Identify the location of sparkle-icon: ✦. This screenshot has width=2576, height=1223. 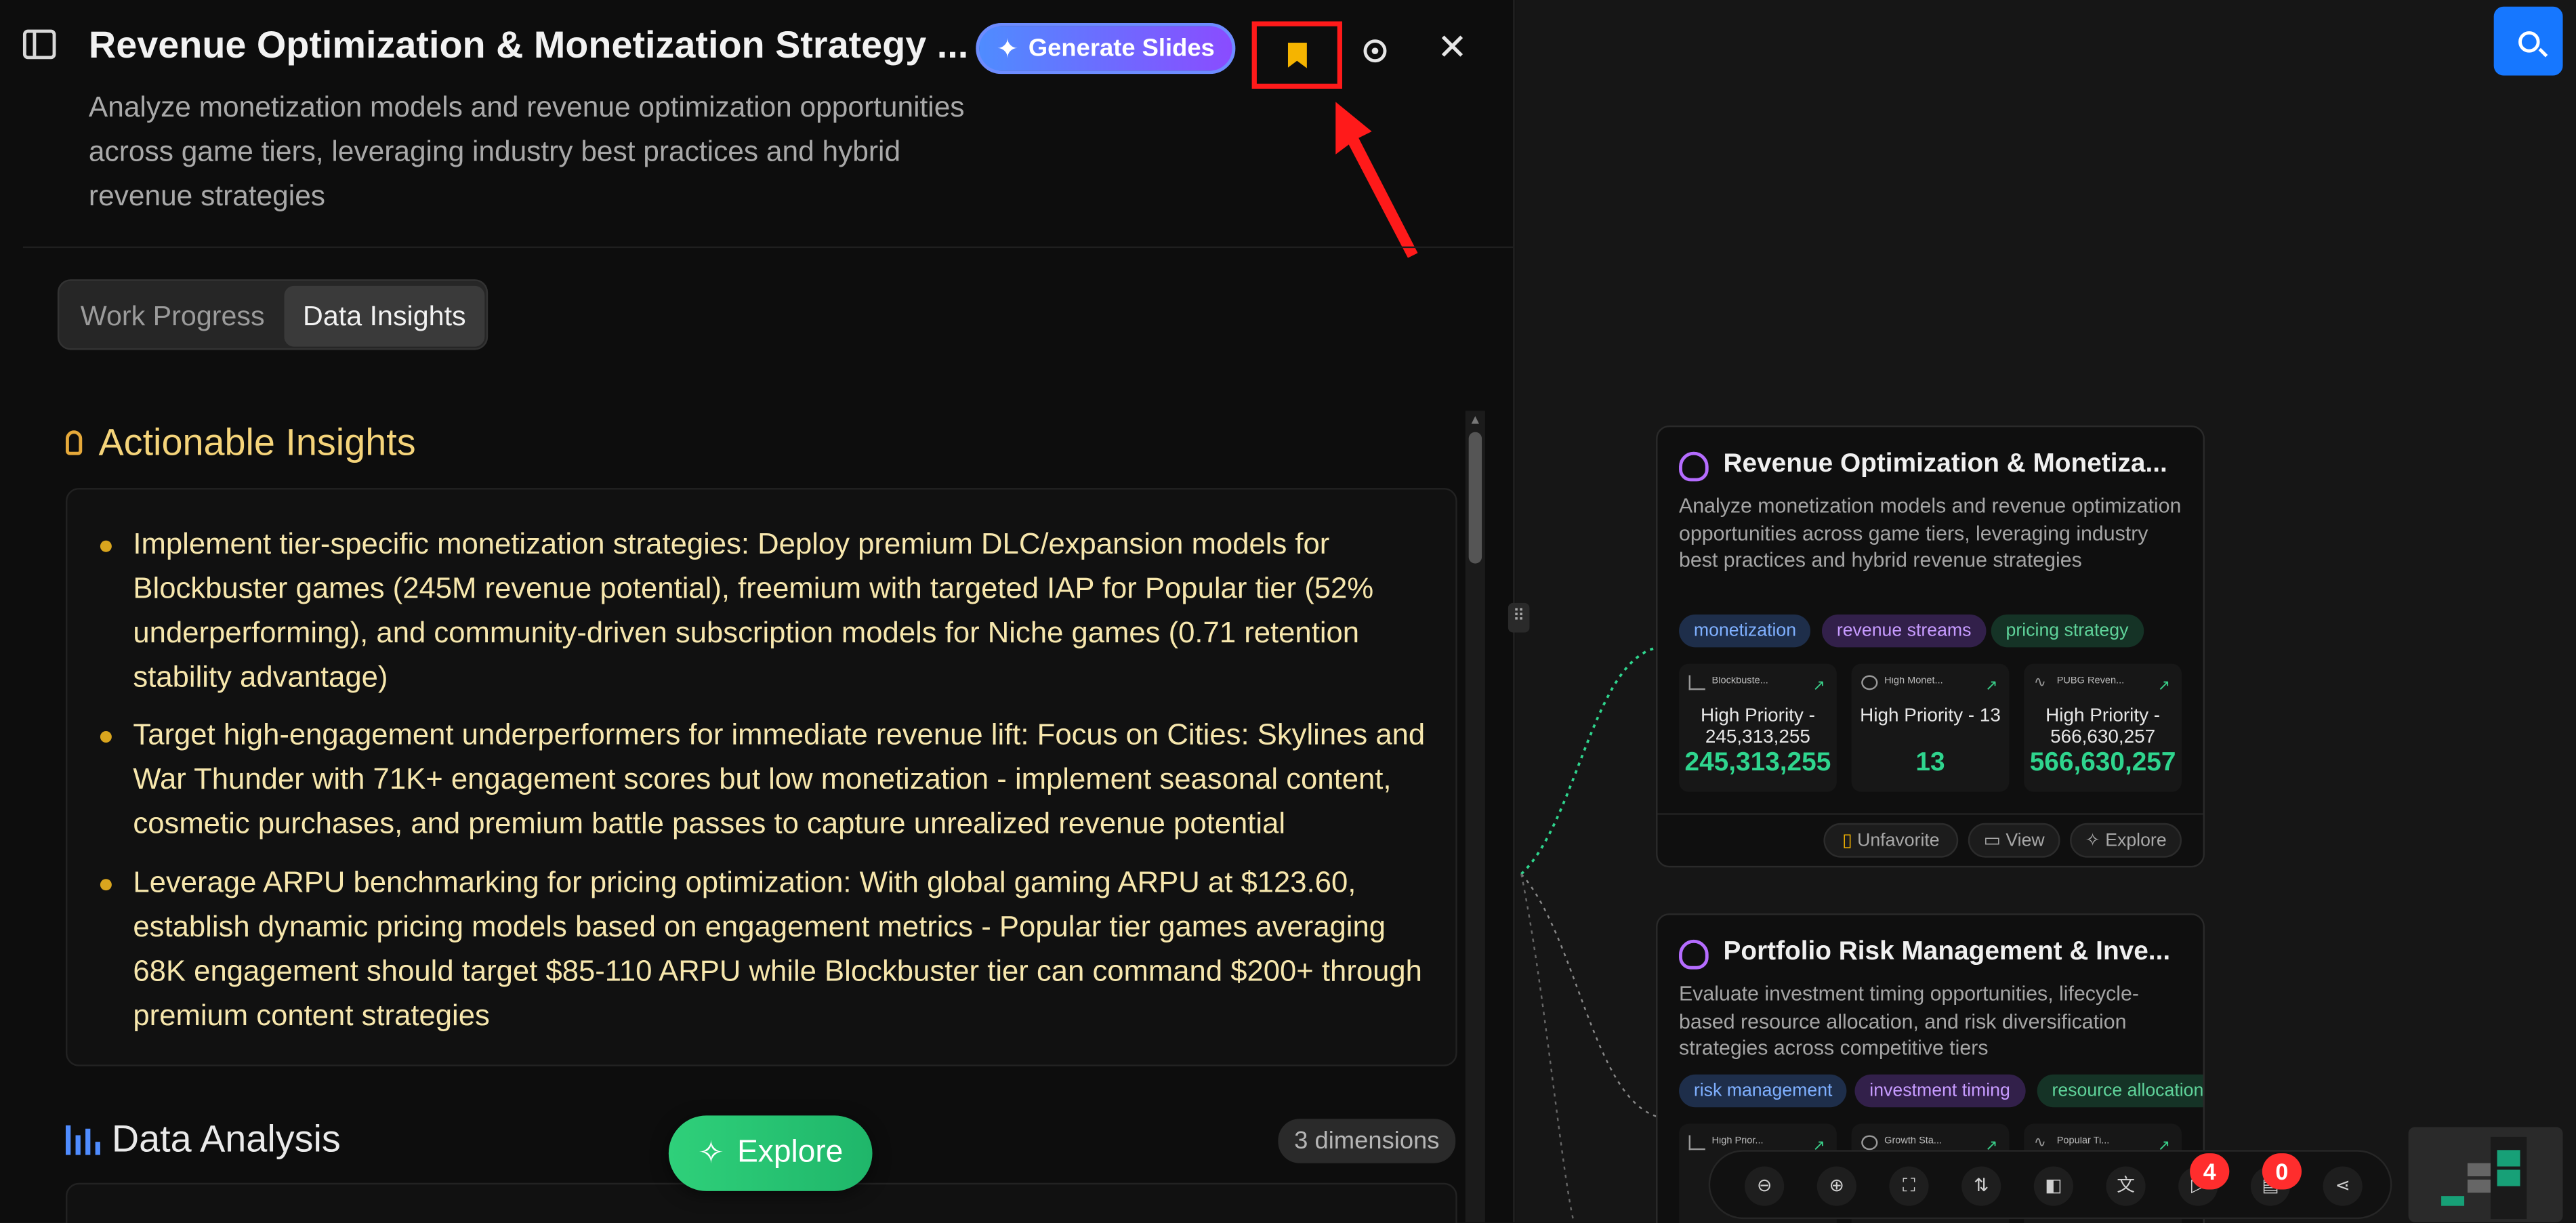
(1007, 49).